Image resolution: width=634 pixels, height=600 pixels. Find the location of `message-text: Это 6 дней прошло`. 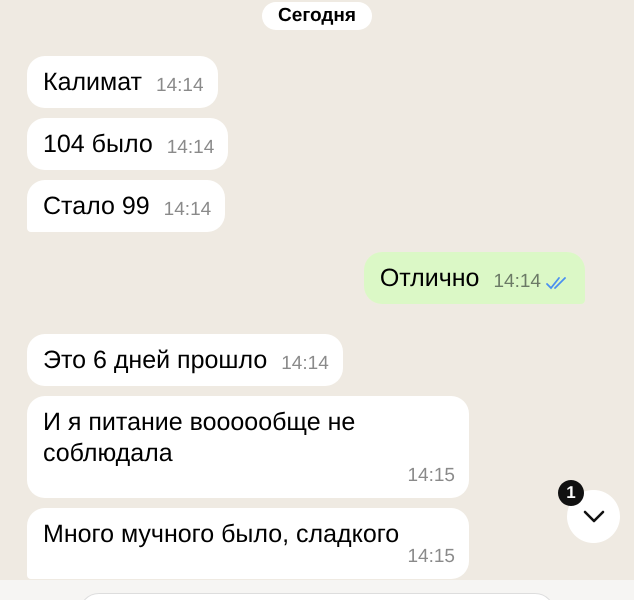

message-text: Это 6 дней прошло is located at coordinates (155, 360).